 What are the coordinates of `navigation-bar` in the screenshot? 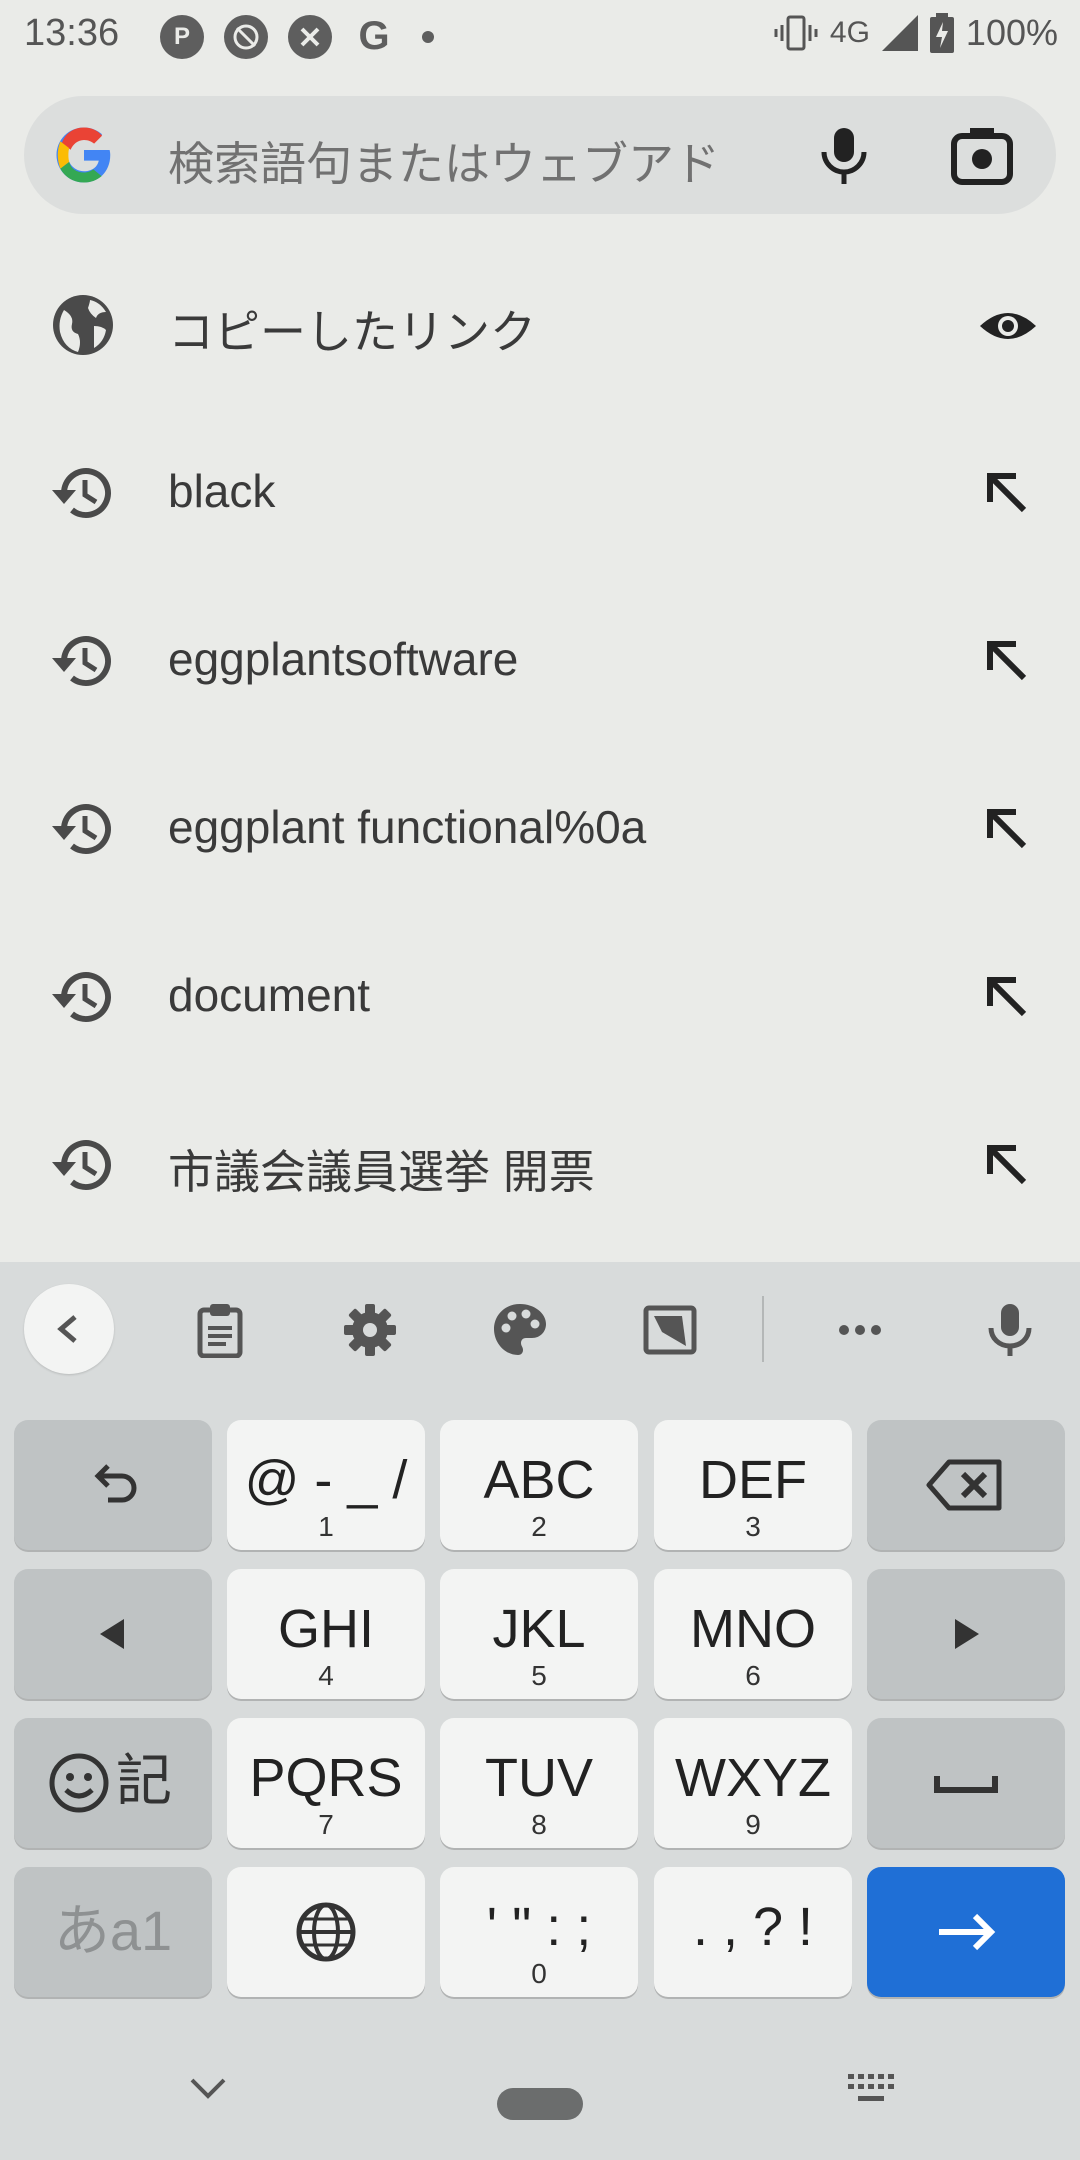 It's located at (540, 2093).